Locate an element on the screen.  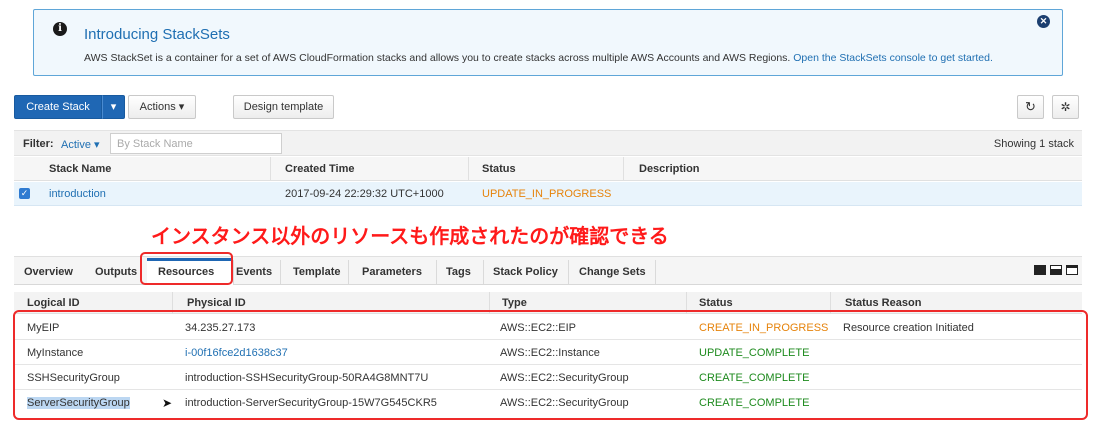
create-stack-button: Create Stack is located at coordinates (58, 107).